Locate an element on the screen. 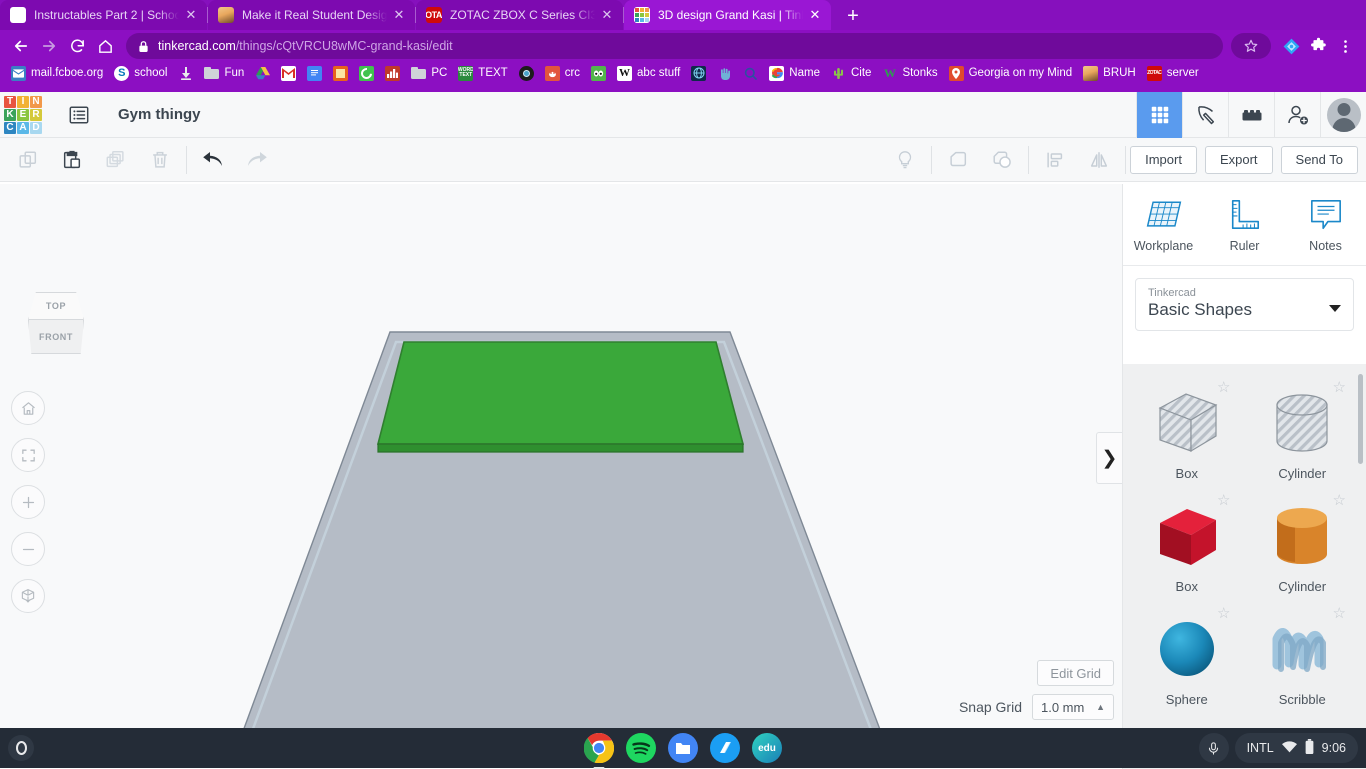 This screenshot has height=769, width=1366. reload-button is located at coordinates (77, 46).